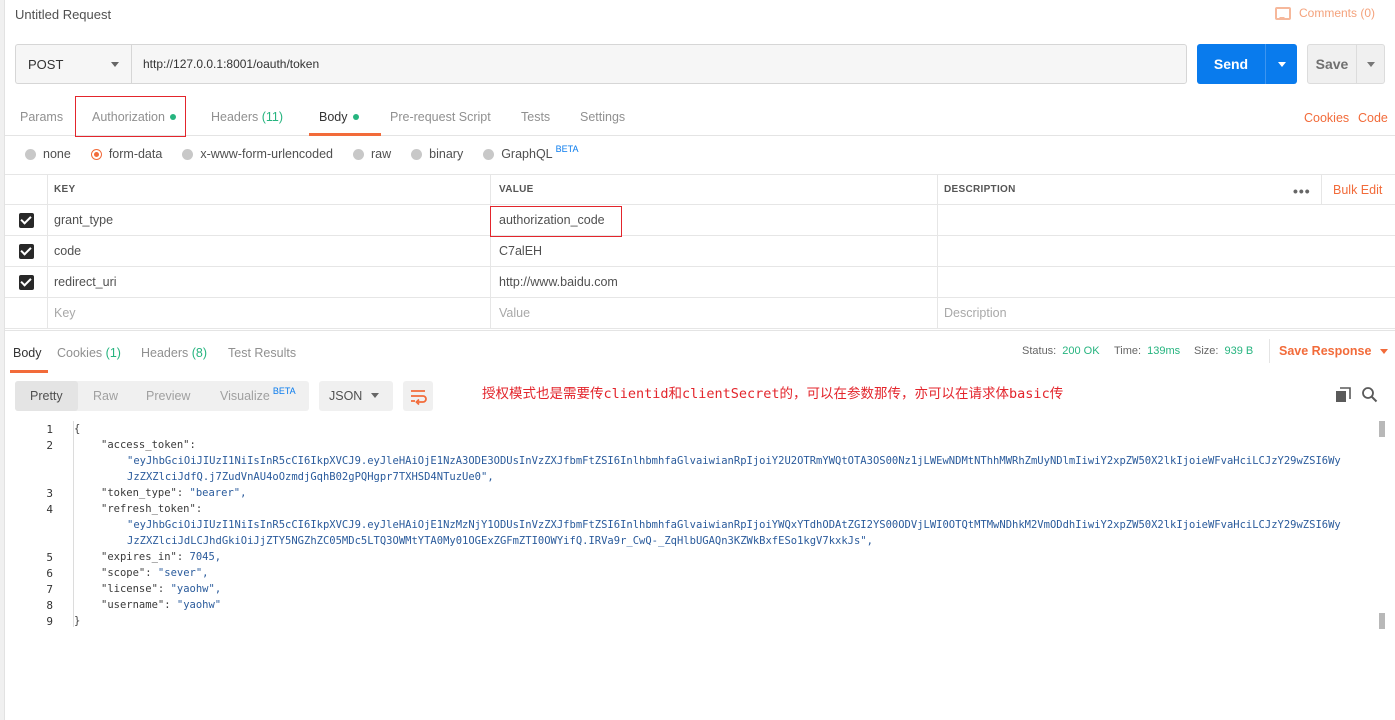  I want to click on new-key-input: Key, so click(268, 313).